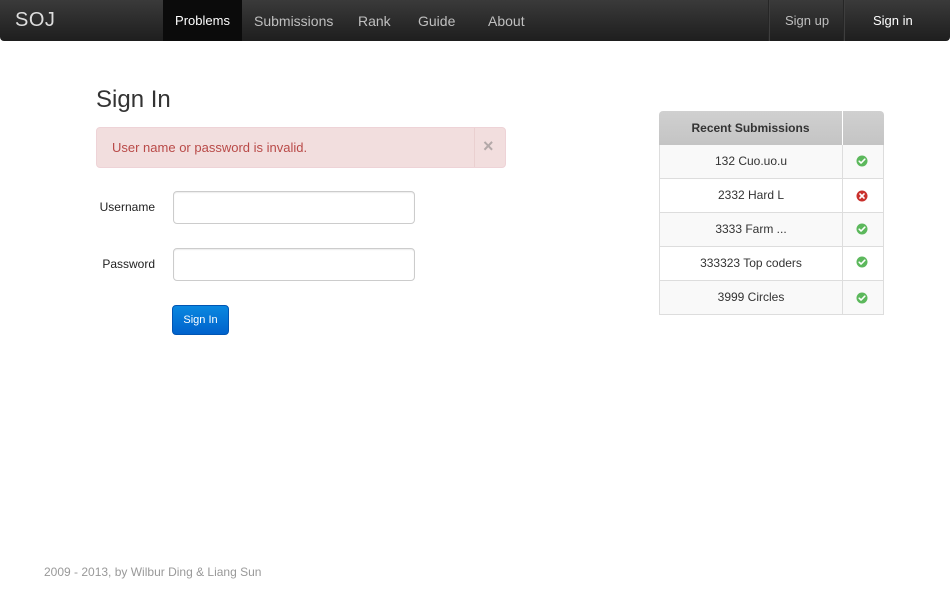 The image size is (950, 600). What do you see at coordinates (210, 147) in the screenshot?
I see `alert-message: User name or password is invalid.` at bounding box center [210, 147].